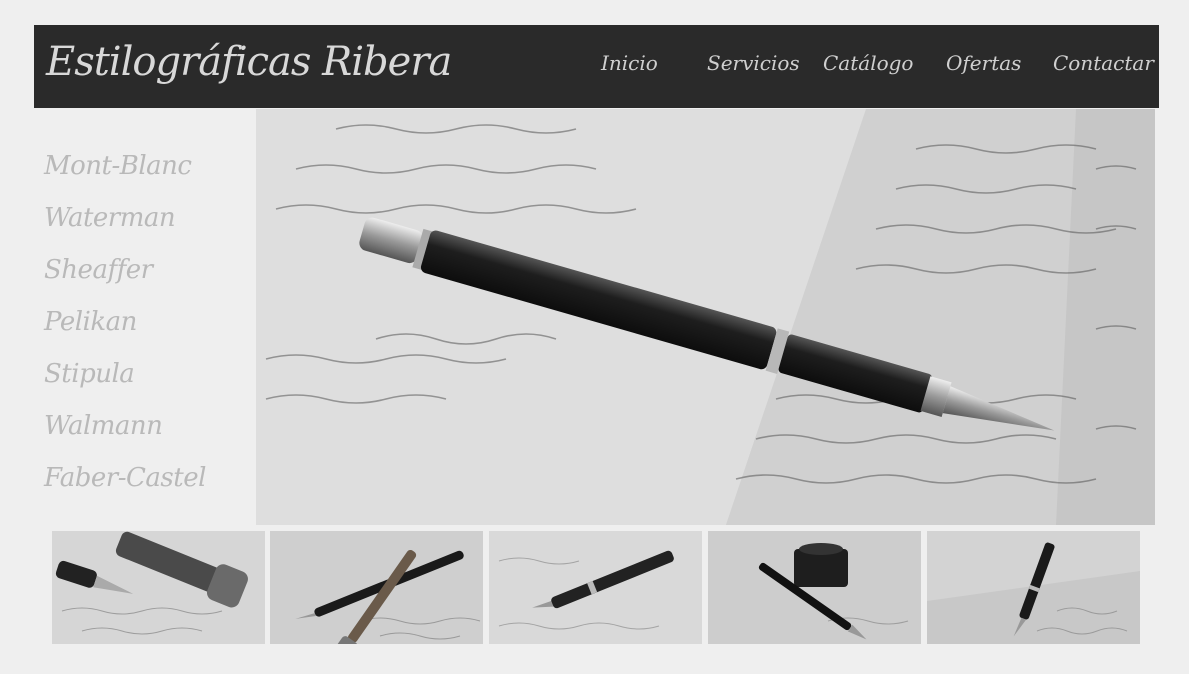 Image resolution: width=1189 pixels, height=674 pixels. I want to click on nav-ofertas: Ofertas, so click(983, 63).